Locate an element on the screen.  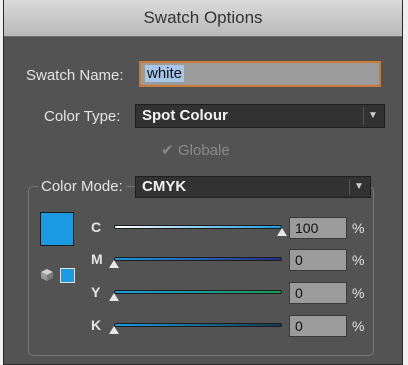
dialog-title: Swatch Options is located at coordinates (203, 18).